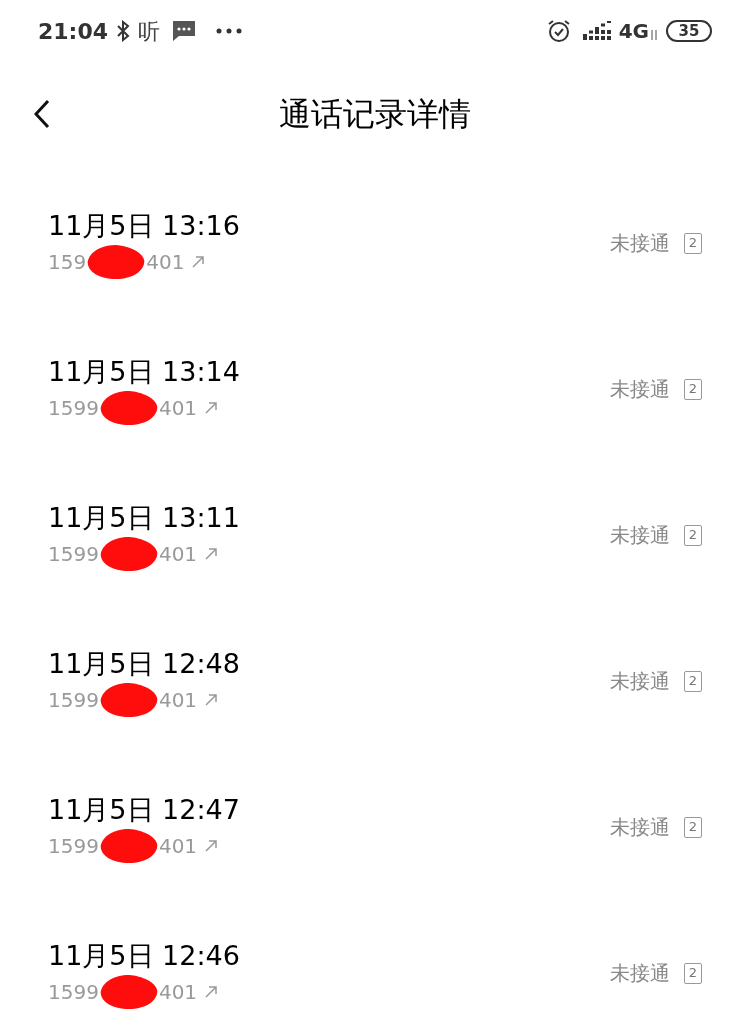 The height and width of the screenshot is (1029, 750). I want to click on call-datetime: 11月5日 13:11, so click(144, 518).